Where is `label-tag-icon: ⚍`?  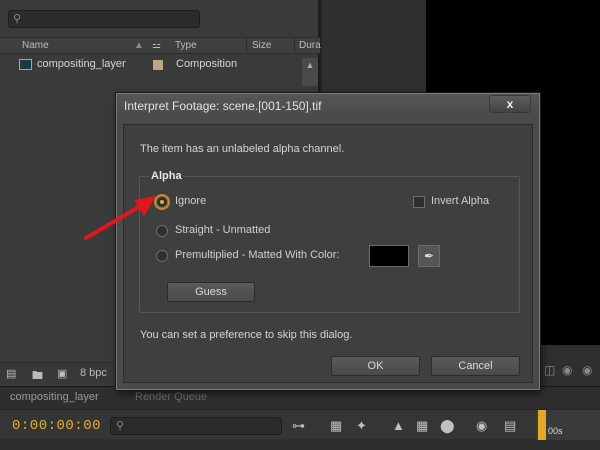
label-tag-icon: ⚍ is located at coordinates (156, 45).